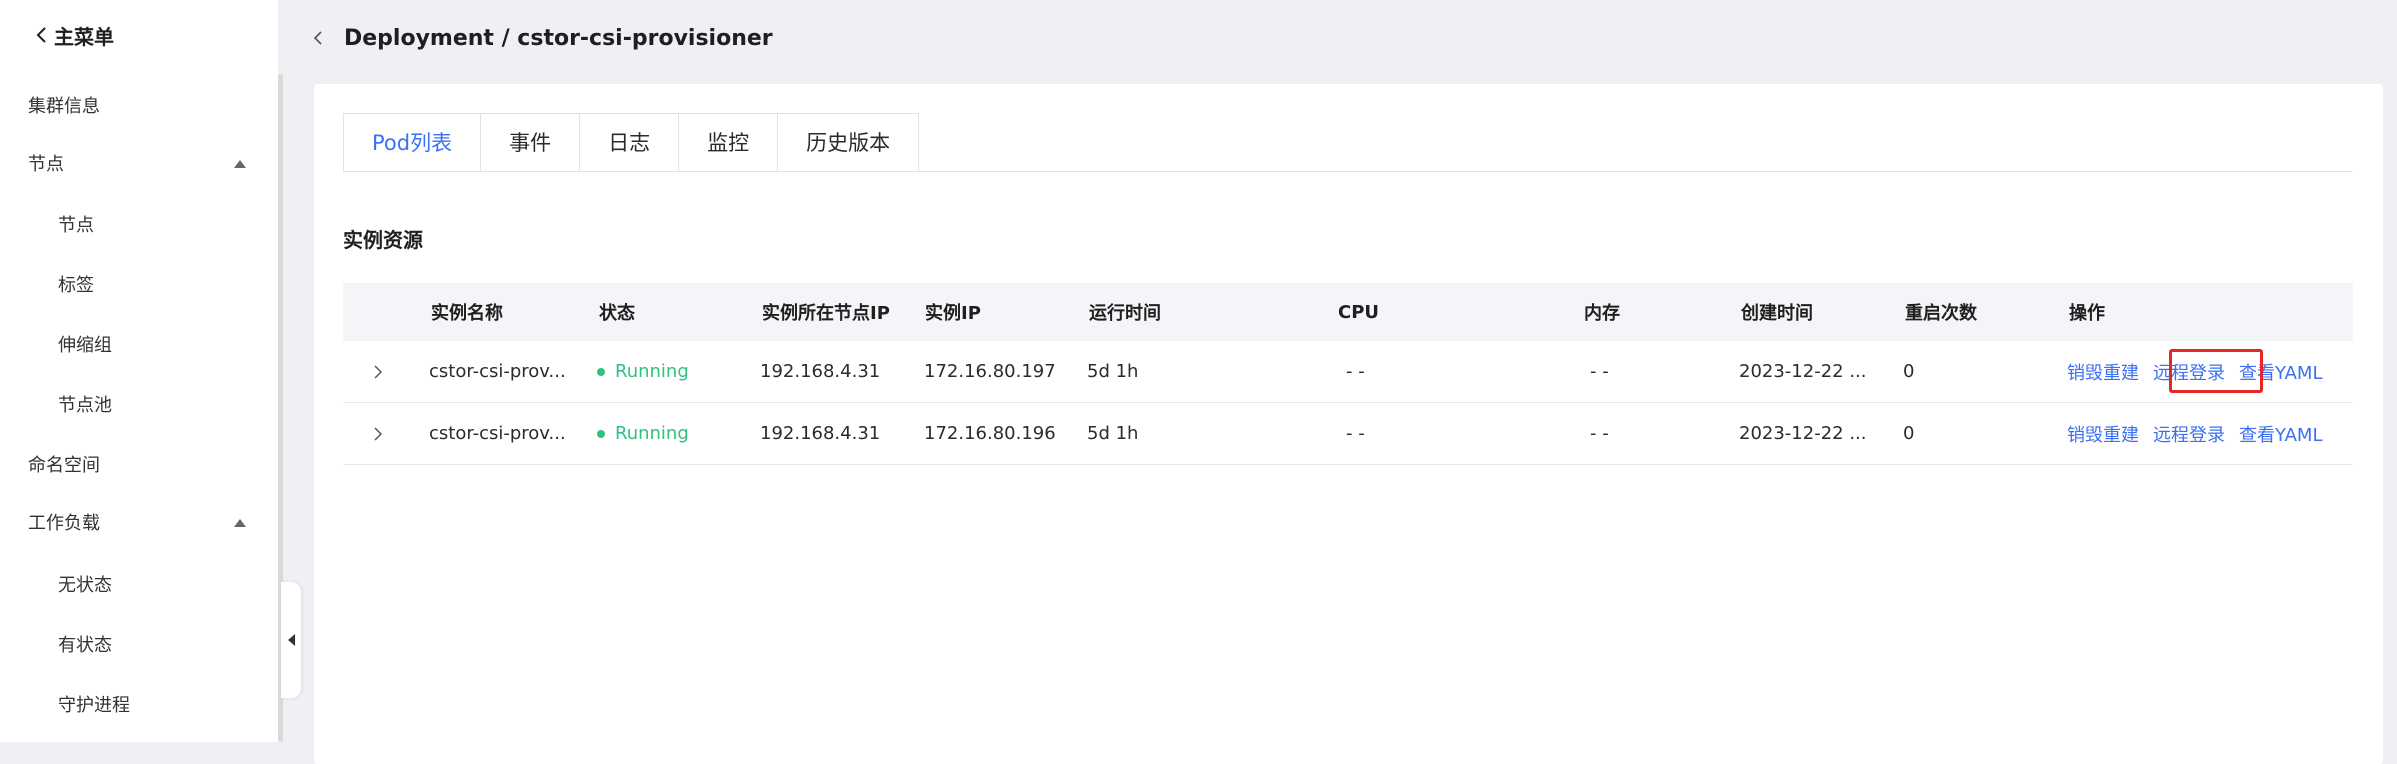 This screenshot has height=764, width=2397. I want to click on page-title: Deployment / cstor-csi-provisioner, so click(558, 38).